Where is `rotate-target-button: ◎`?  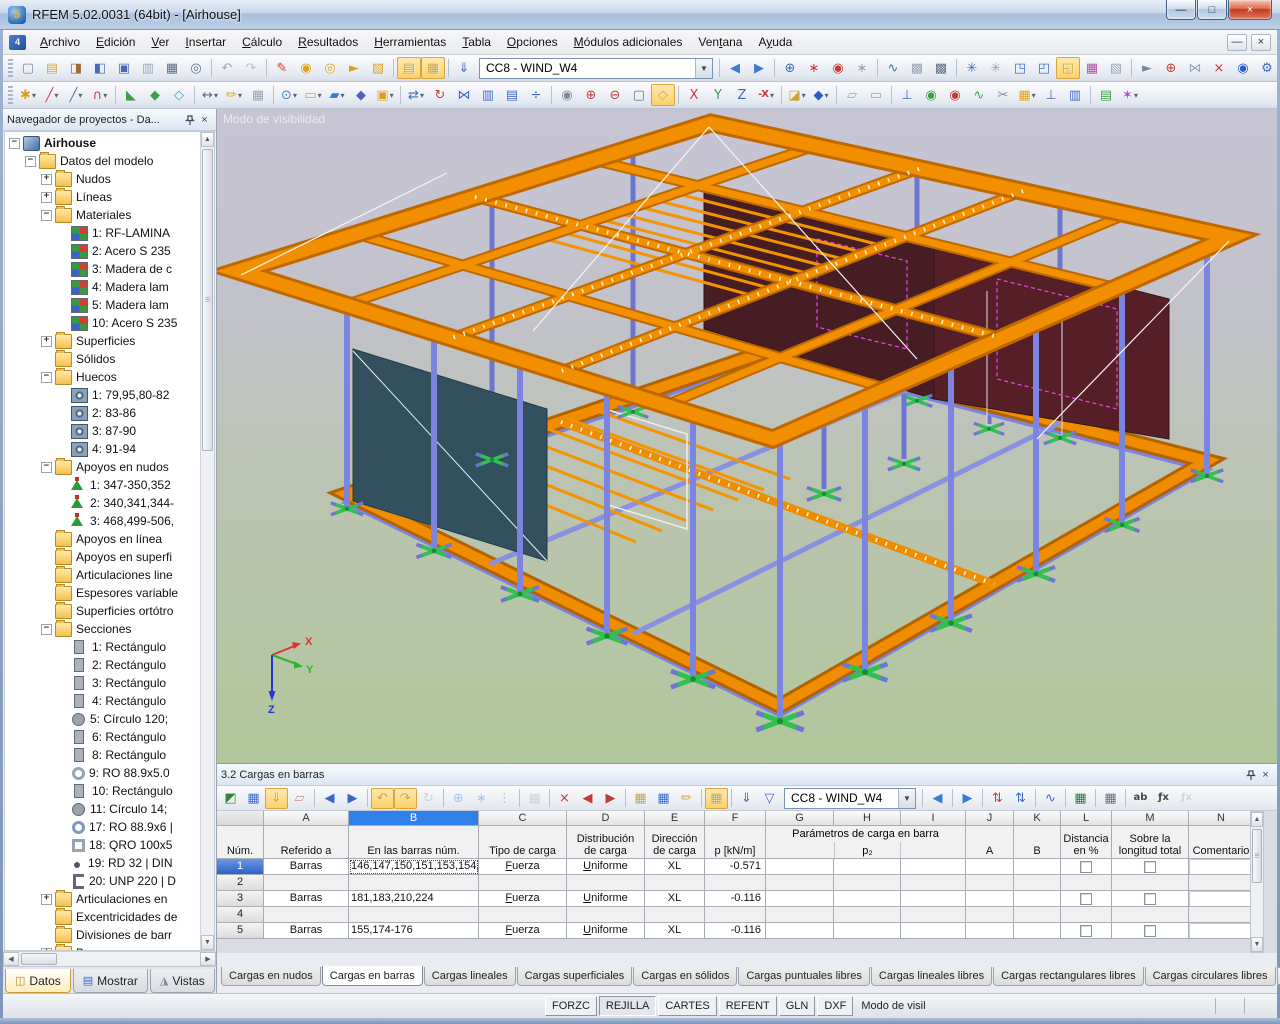
rotate-target-button: ◎ is located at coordinates (330, 68).